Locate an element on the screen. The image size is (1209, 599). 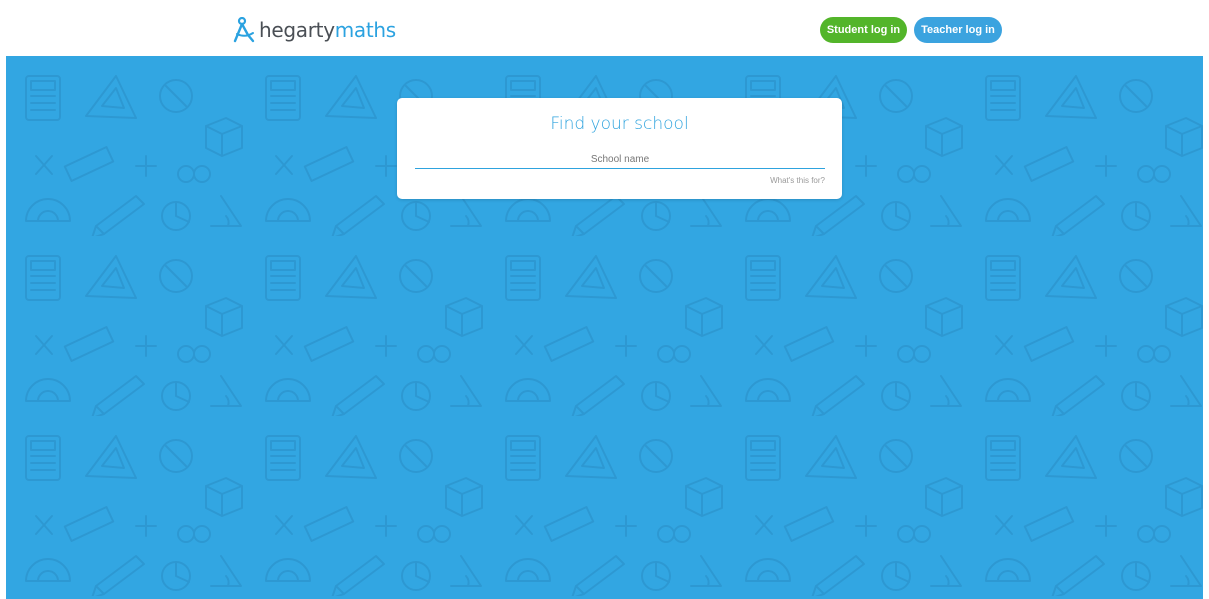
logo-text: hegartymaths is located at coordinates (327, 30).